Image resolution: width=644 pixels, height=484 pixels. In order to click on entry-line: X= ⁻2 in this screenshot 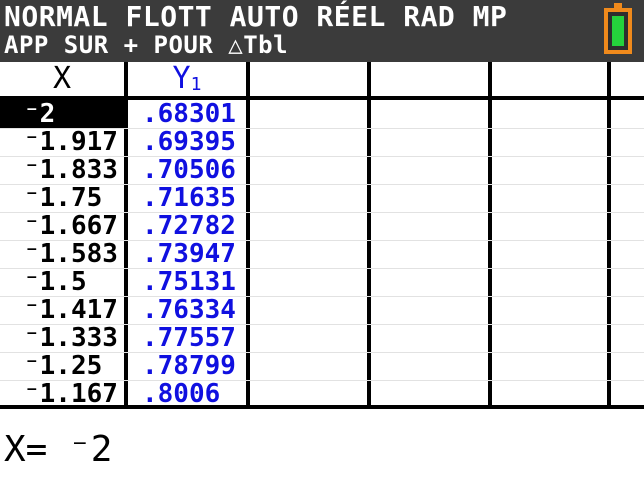, I will do `click(58, 449)`.